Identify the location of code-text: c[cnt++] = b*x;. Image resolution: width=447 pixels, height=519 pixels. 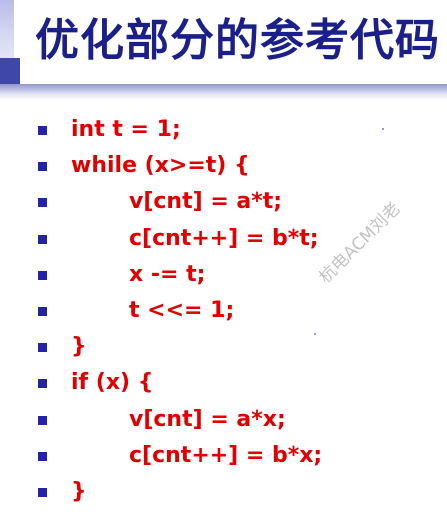
(226, 455).